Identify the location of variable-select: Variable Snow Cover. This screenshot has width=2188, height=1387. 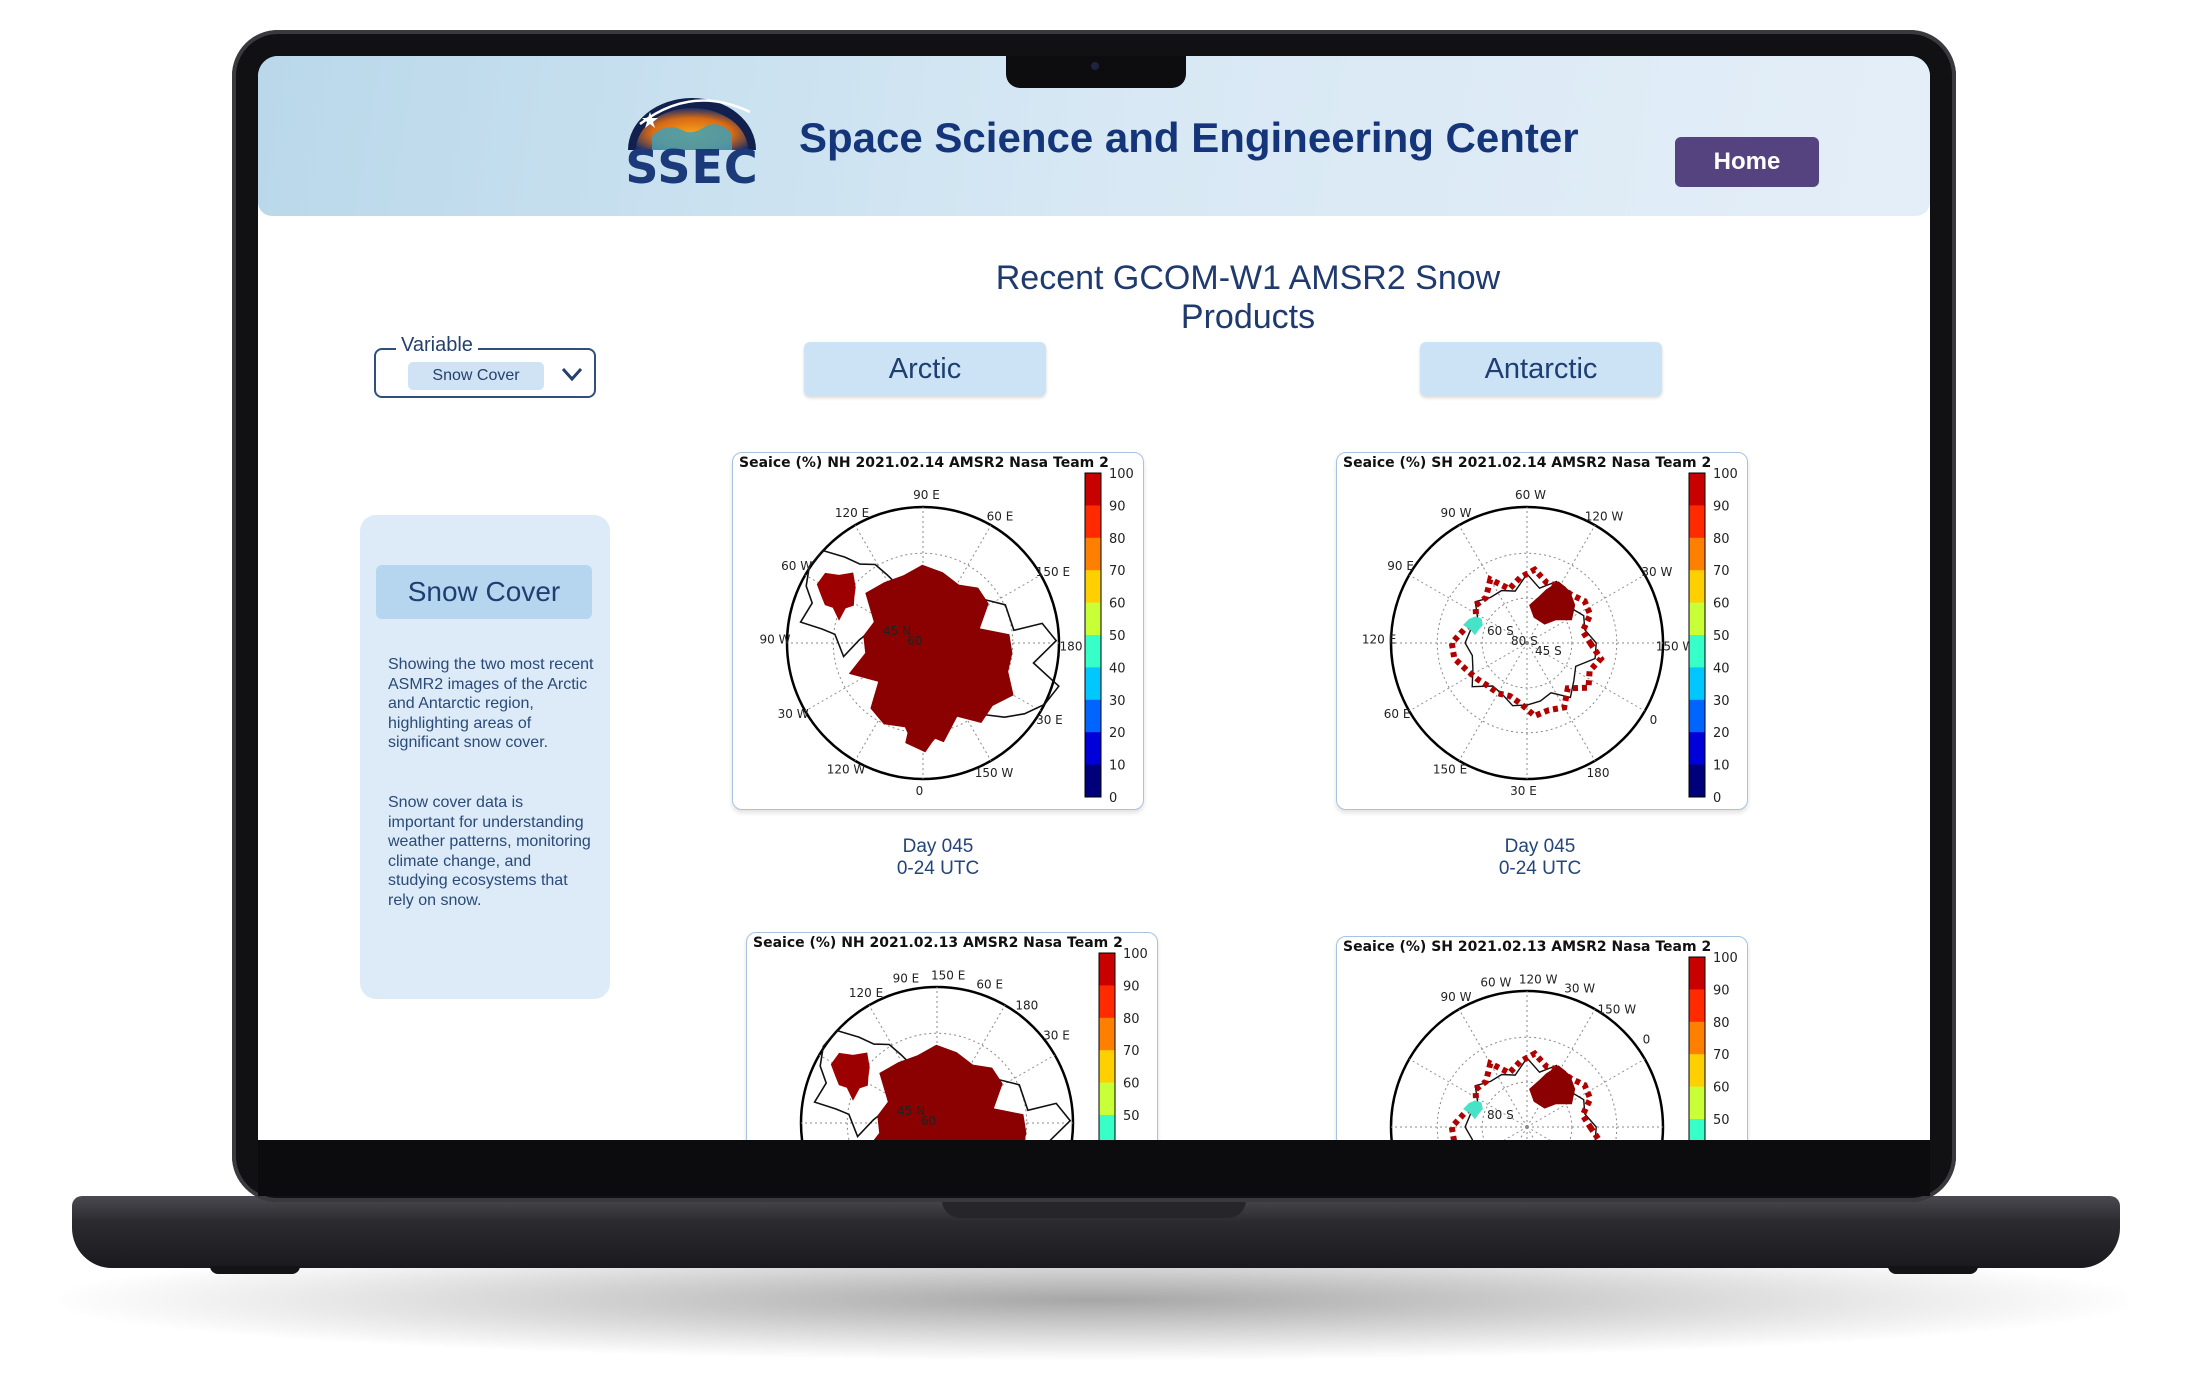
(485, 366).